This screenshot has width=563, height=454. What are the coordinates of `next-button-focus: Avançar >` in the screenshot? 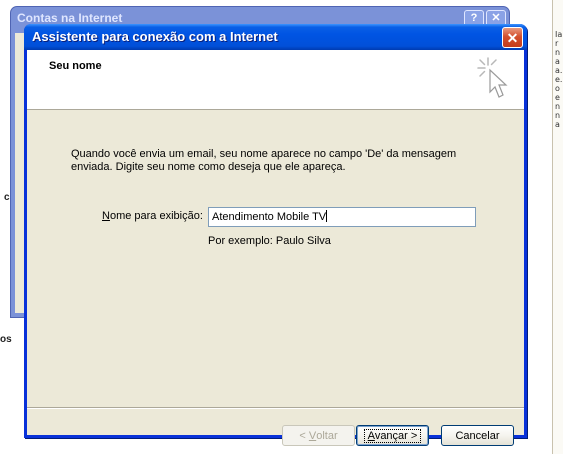 It's located at (392, 435).